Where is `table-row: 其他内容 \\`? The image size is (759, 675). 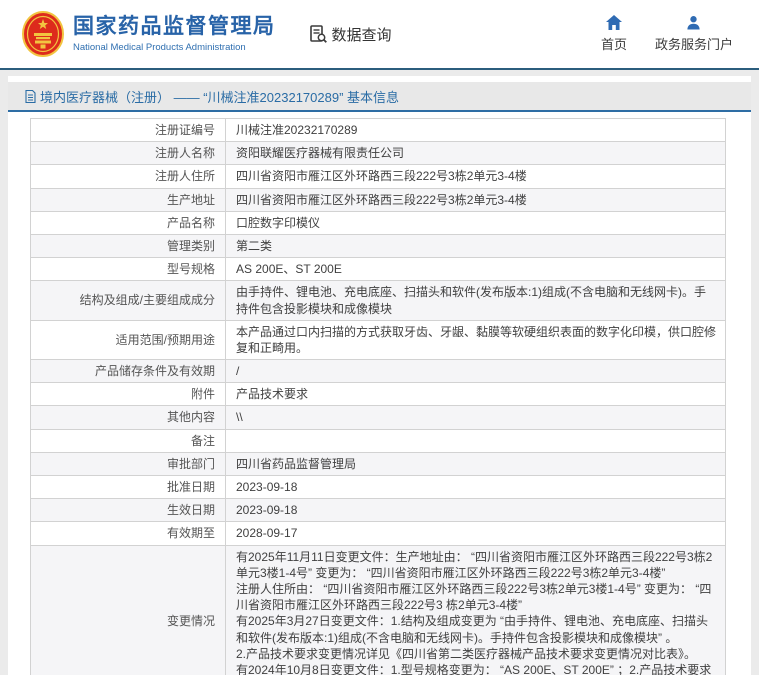 table-row: 其他内容 \\ is located at coordinates (378, 417).